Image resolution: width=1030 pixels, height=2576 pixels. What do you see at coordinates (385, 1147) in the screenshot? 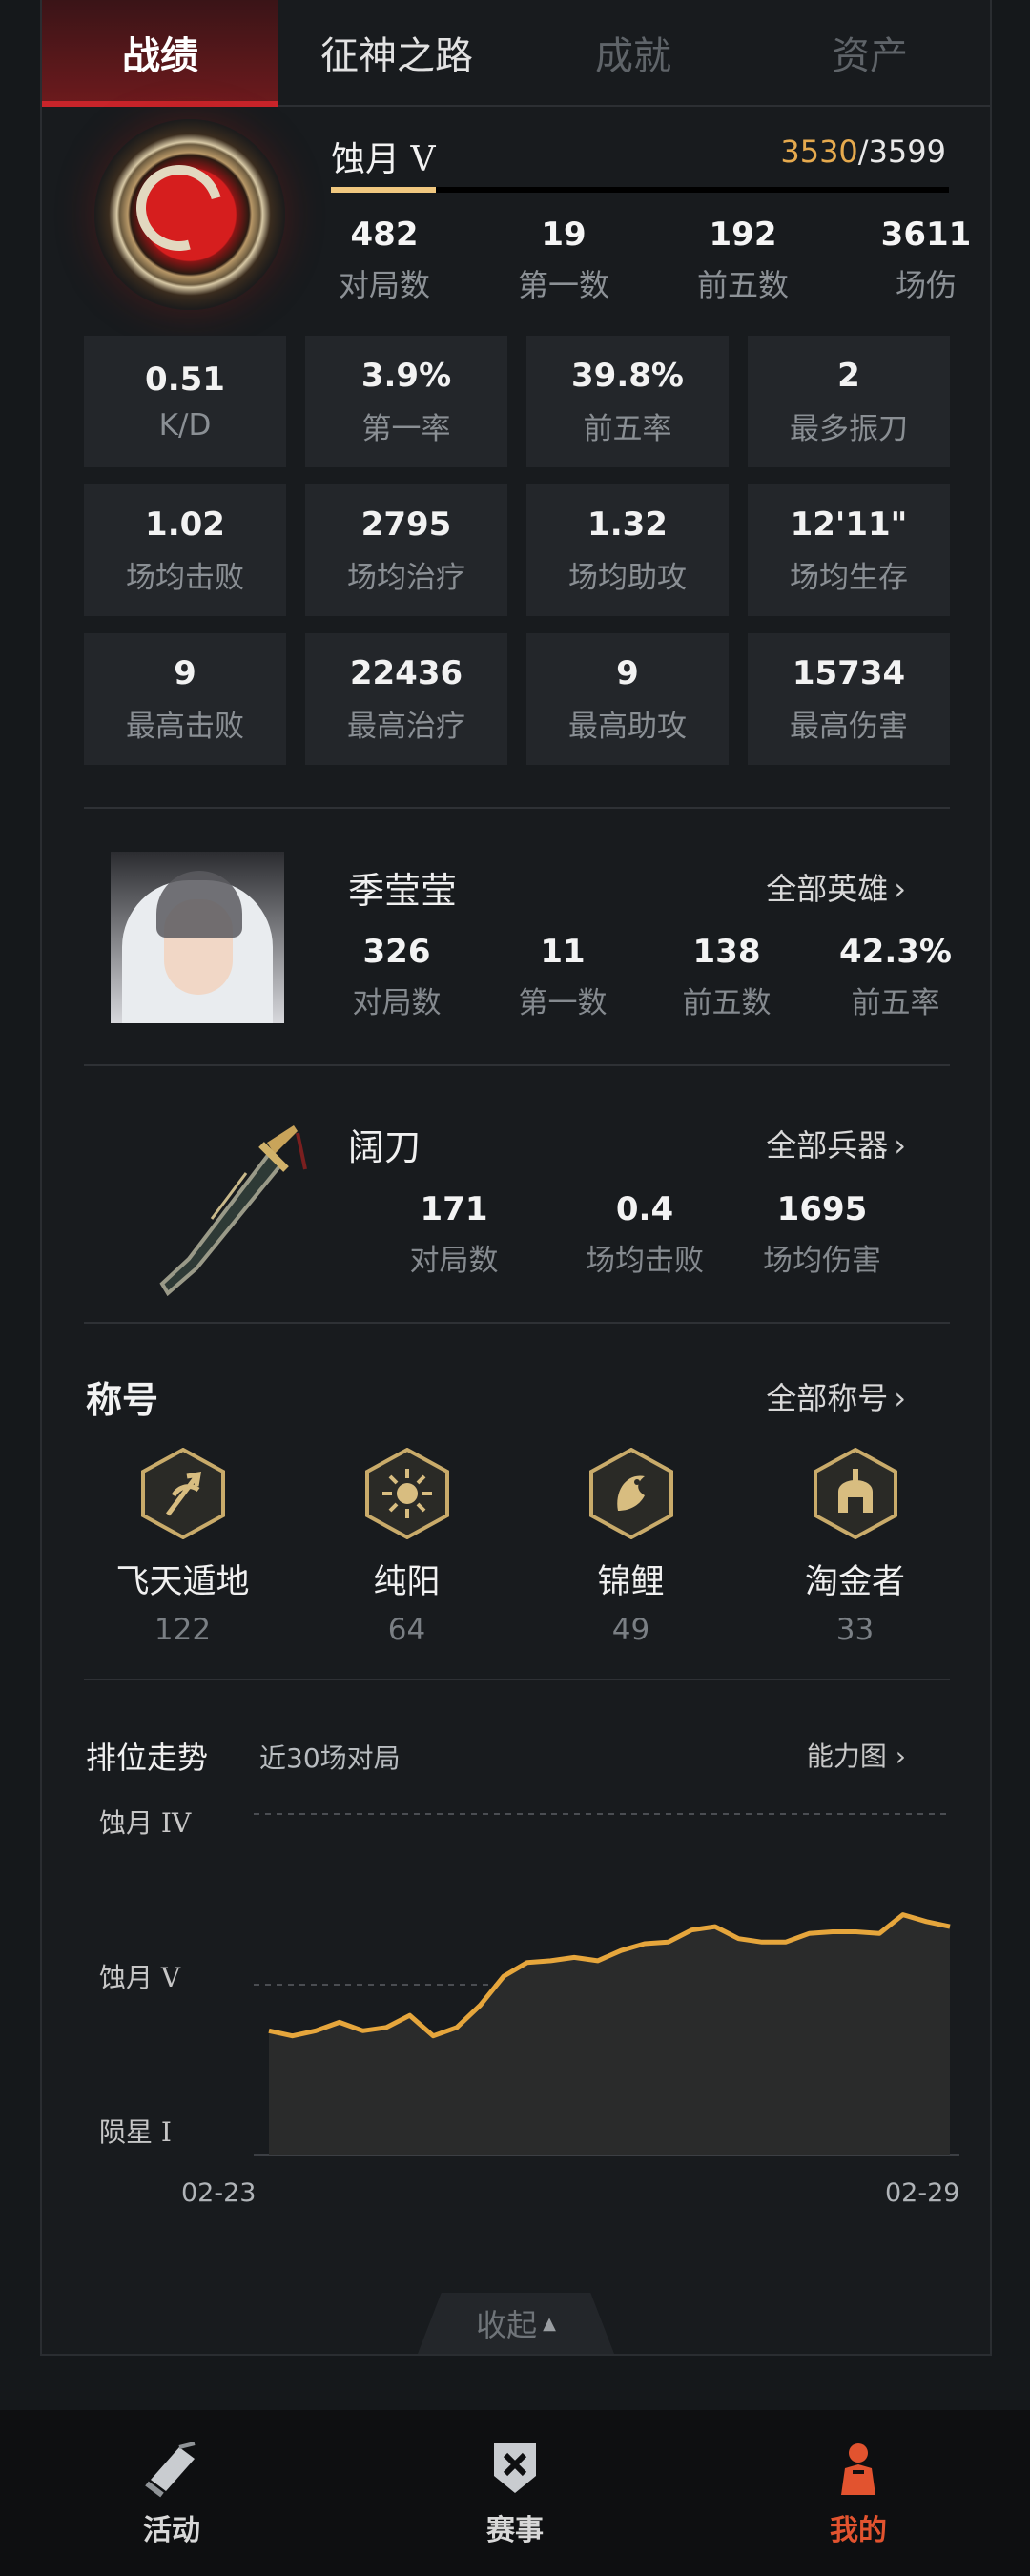
I see `weapon-name: 阔刀` at bounding box center [385, 1147].